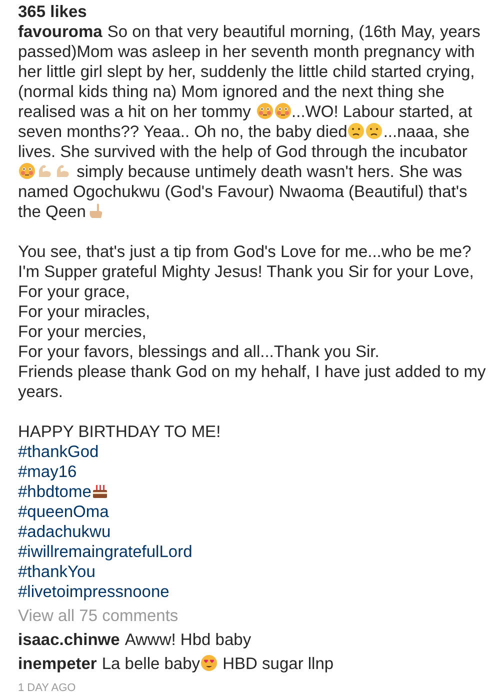 The height and width of the screenshot is (700, 504). What do you see at coordinates (57, 664) in the screenshot?
I see `username-link: inempeter` at bounding box center [57, 664].